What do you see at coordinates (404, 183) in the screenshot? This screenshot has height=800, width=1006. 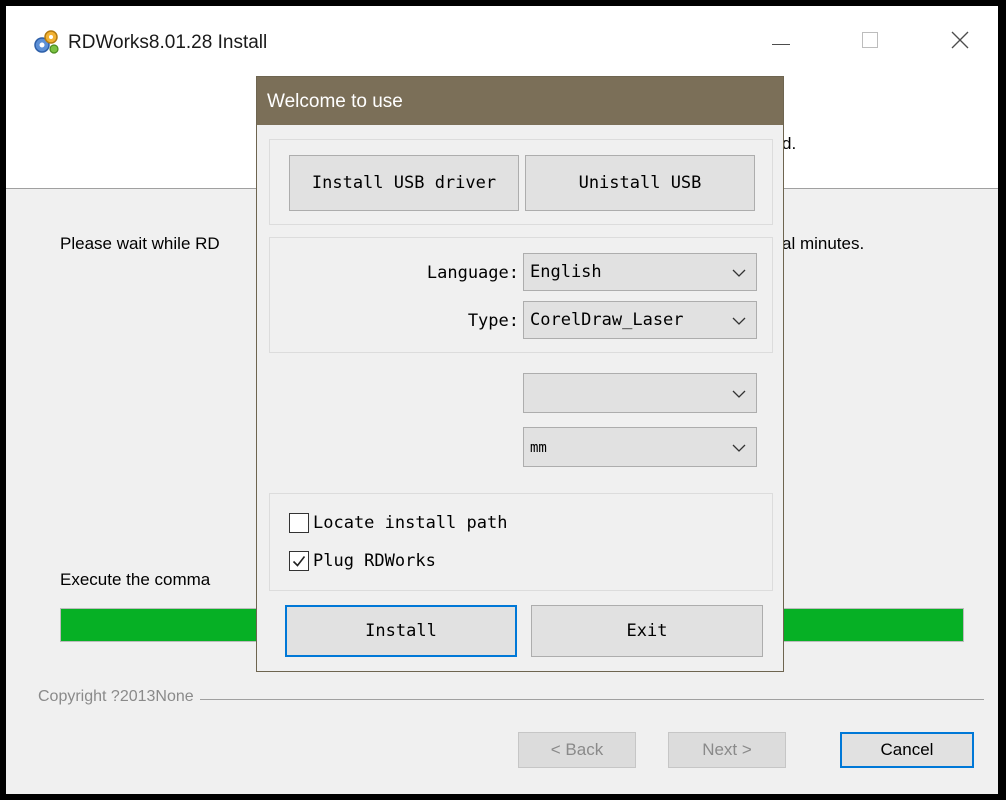 I see `install-usb-driver-button: Install USB driver` at bounding box center [404, 183].